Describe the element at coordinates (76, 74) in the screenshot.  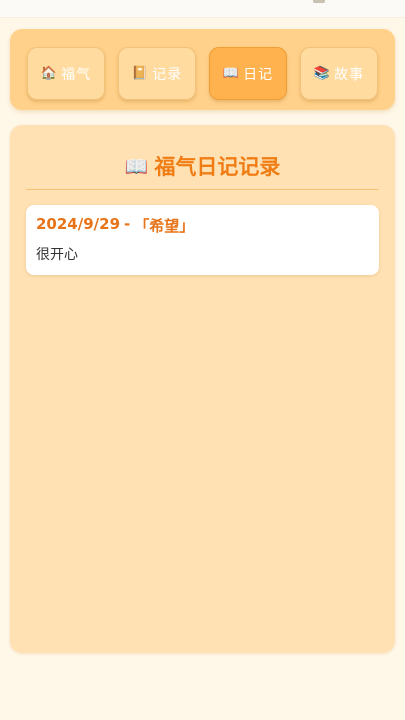
I see `nav-label-fuqi: 福气` at that location.